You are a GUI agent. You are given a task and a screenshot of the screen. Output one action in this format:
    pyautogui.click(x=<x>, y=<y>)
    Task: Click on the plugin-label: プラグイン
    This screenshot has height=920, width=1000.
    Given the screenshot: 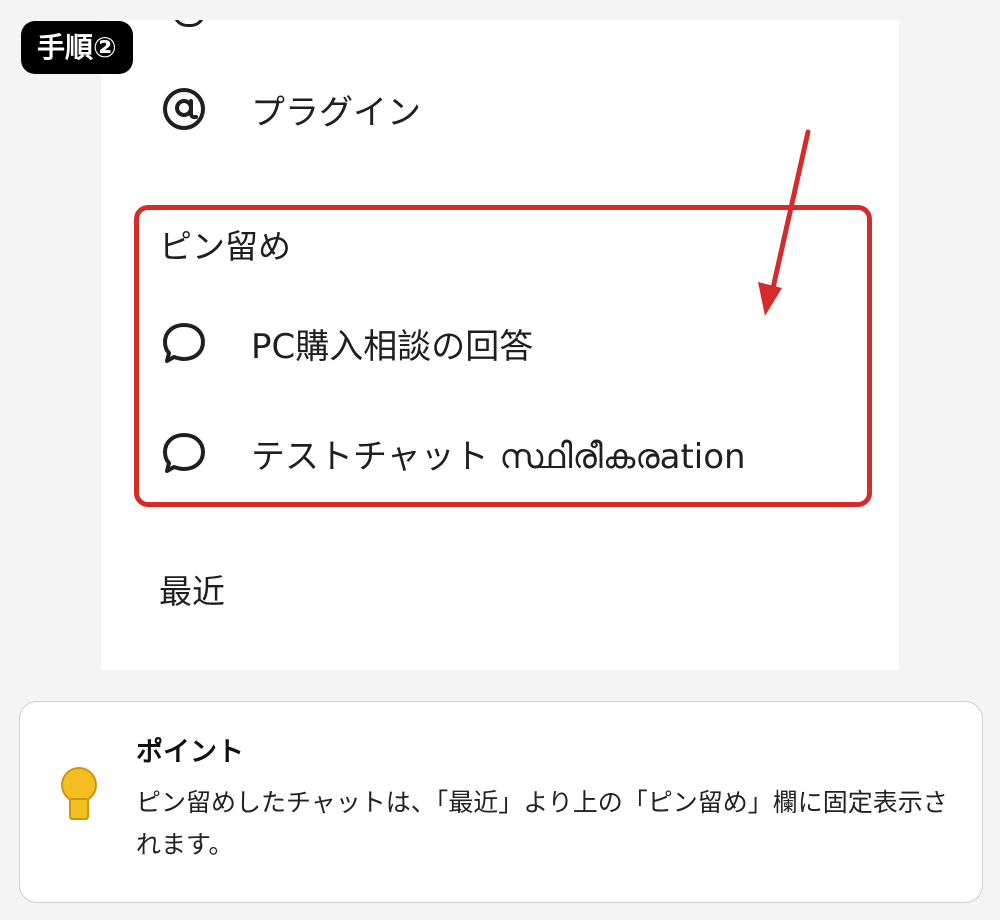 What is the action you would take?
    pyautogui.click(x=336, y=112)
    